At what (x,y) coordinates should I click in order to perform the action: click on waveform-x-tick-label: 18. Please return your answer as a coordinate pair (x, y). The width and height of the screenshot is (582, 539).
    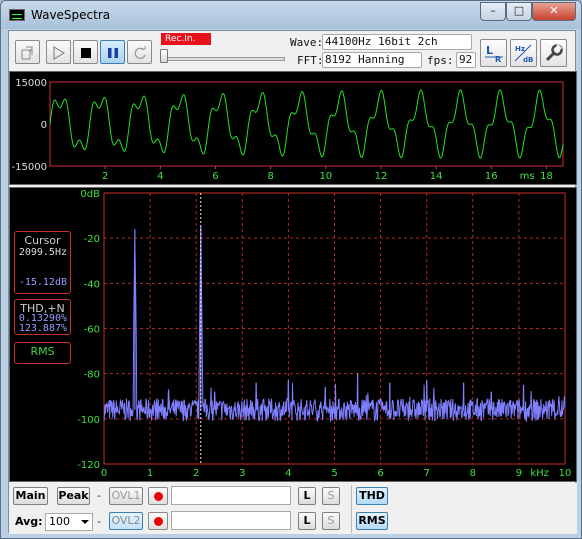
    Looking at the image, I should click on (546, 176).